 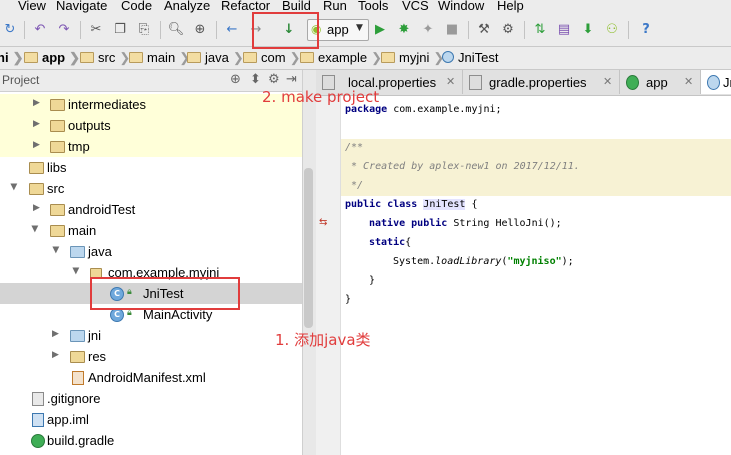 What do you see at coordinates (564, 30) in the screenshot?
I see `avd-manager-icon: ▤` at bounding box center [564, 30].